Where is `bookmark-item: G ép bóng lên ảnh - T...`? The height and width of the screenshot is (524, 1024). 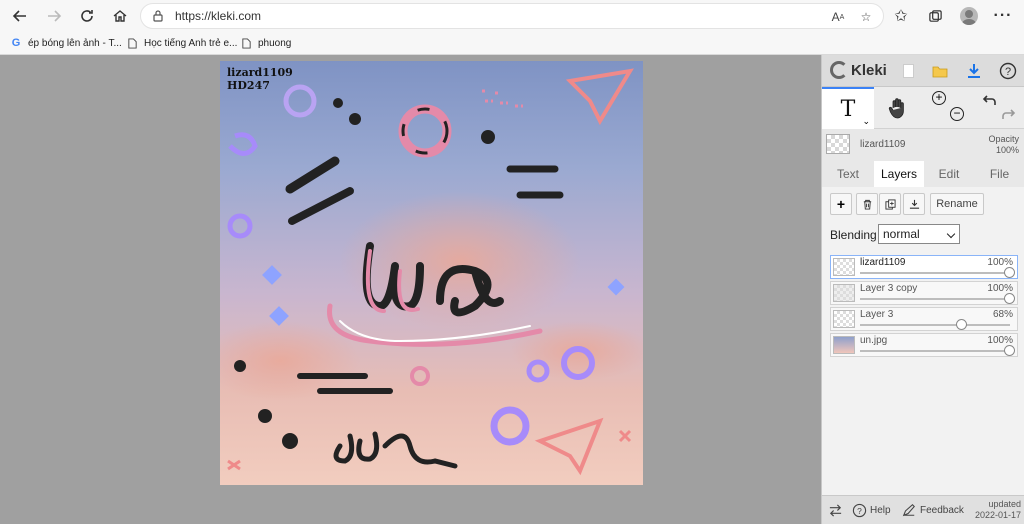
bookmark-item: G ép bóng lên ảnh - T... is located at coordinates (66, 43).